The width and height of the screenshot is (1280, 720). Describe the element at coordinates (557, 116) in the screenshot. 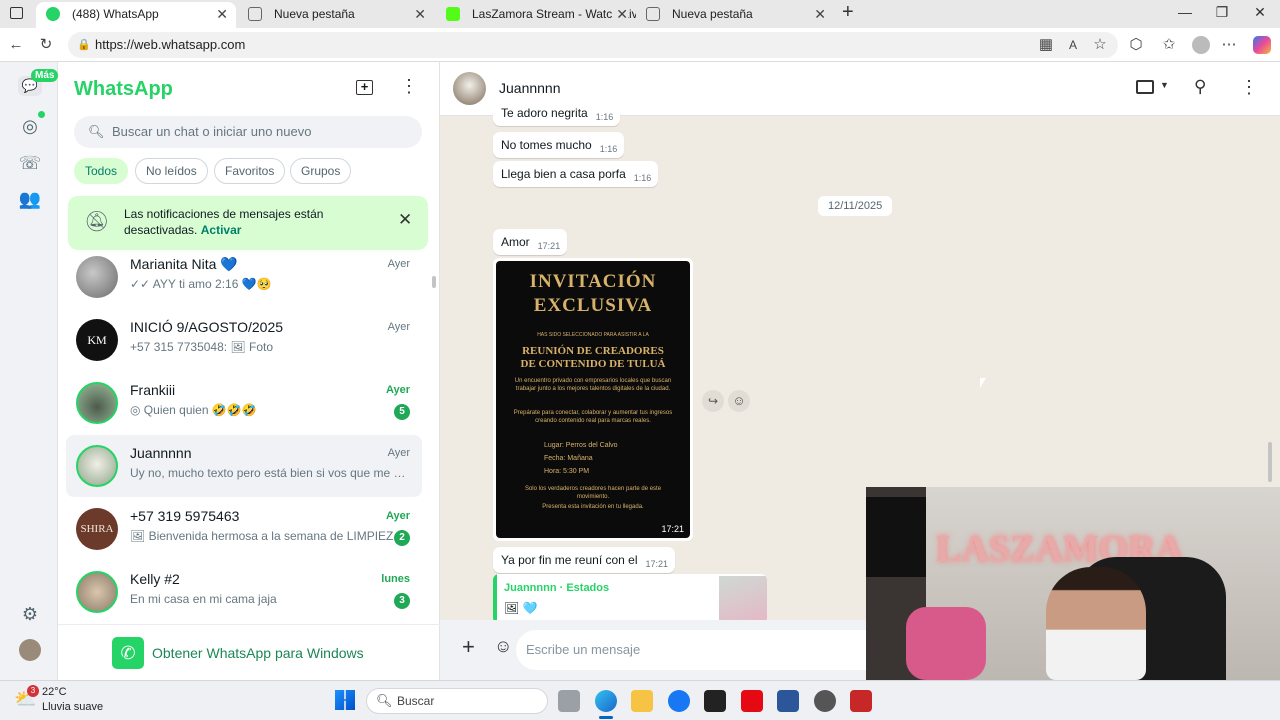

I see `message-bubble: Te adoro negrita 1:16` at that location.